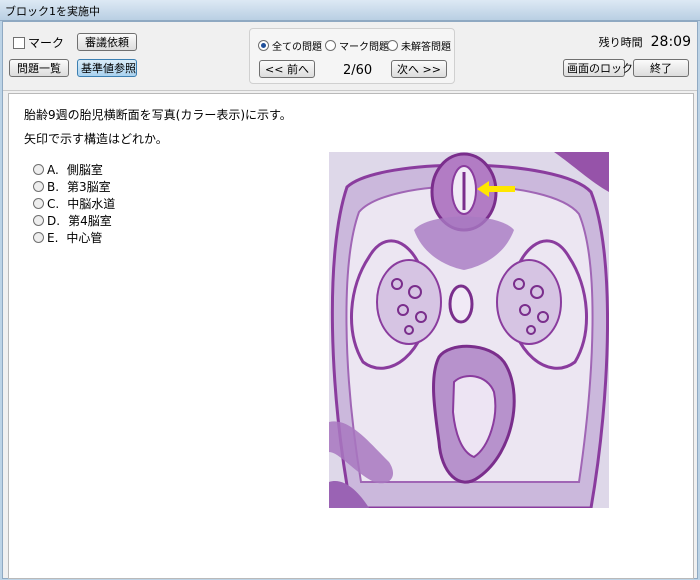  I want to click on filter-marked: マーク問題, so click(357, 45).